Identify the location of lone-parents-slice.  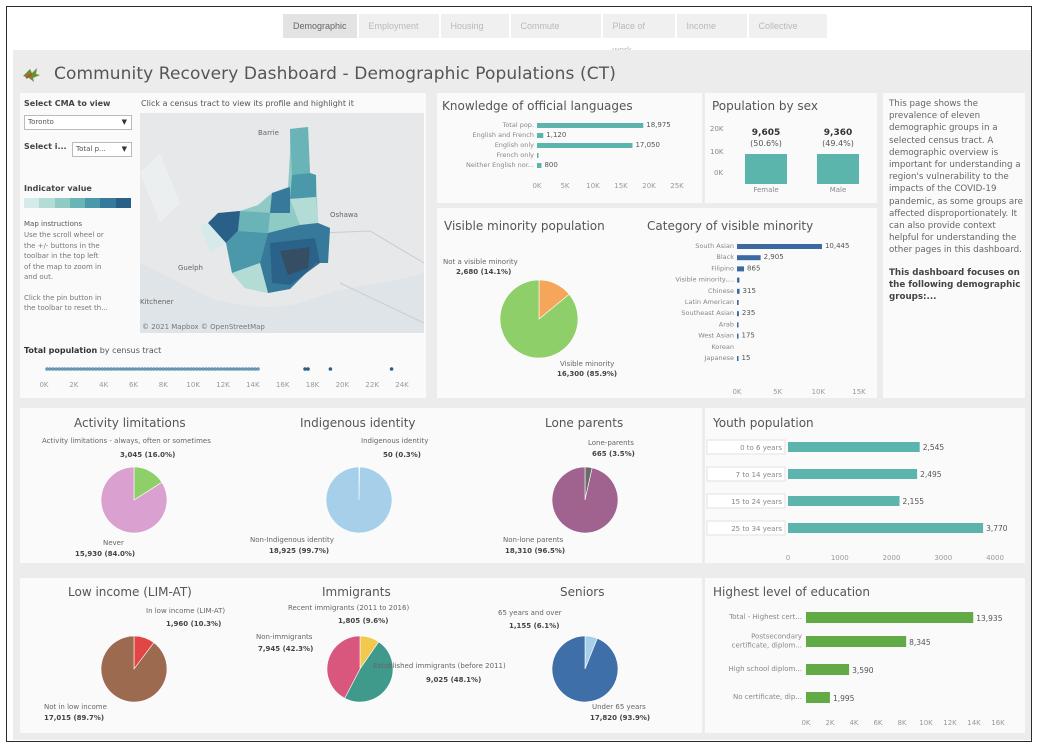
(585, 500).